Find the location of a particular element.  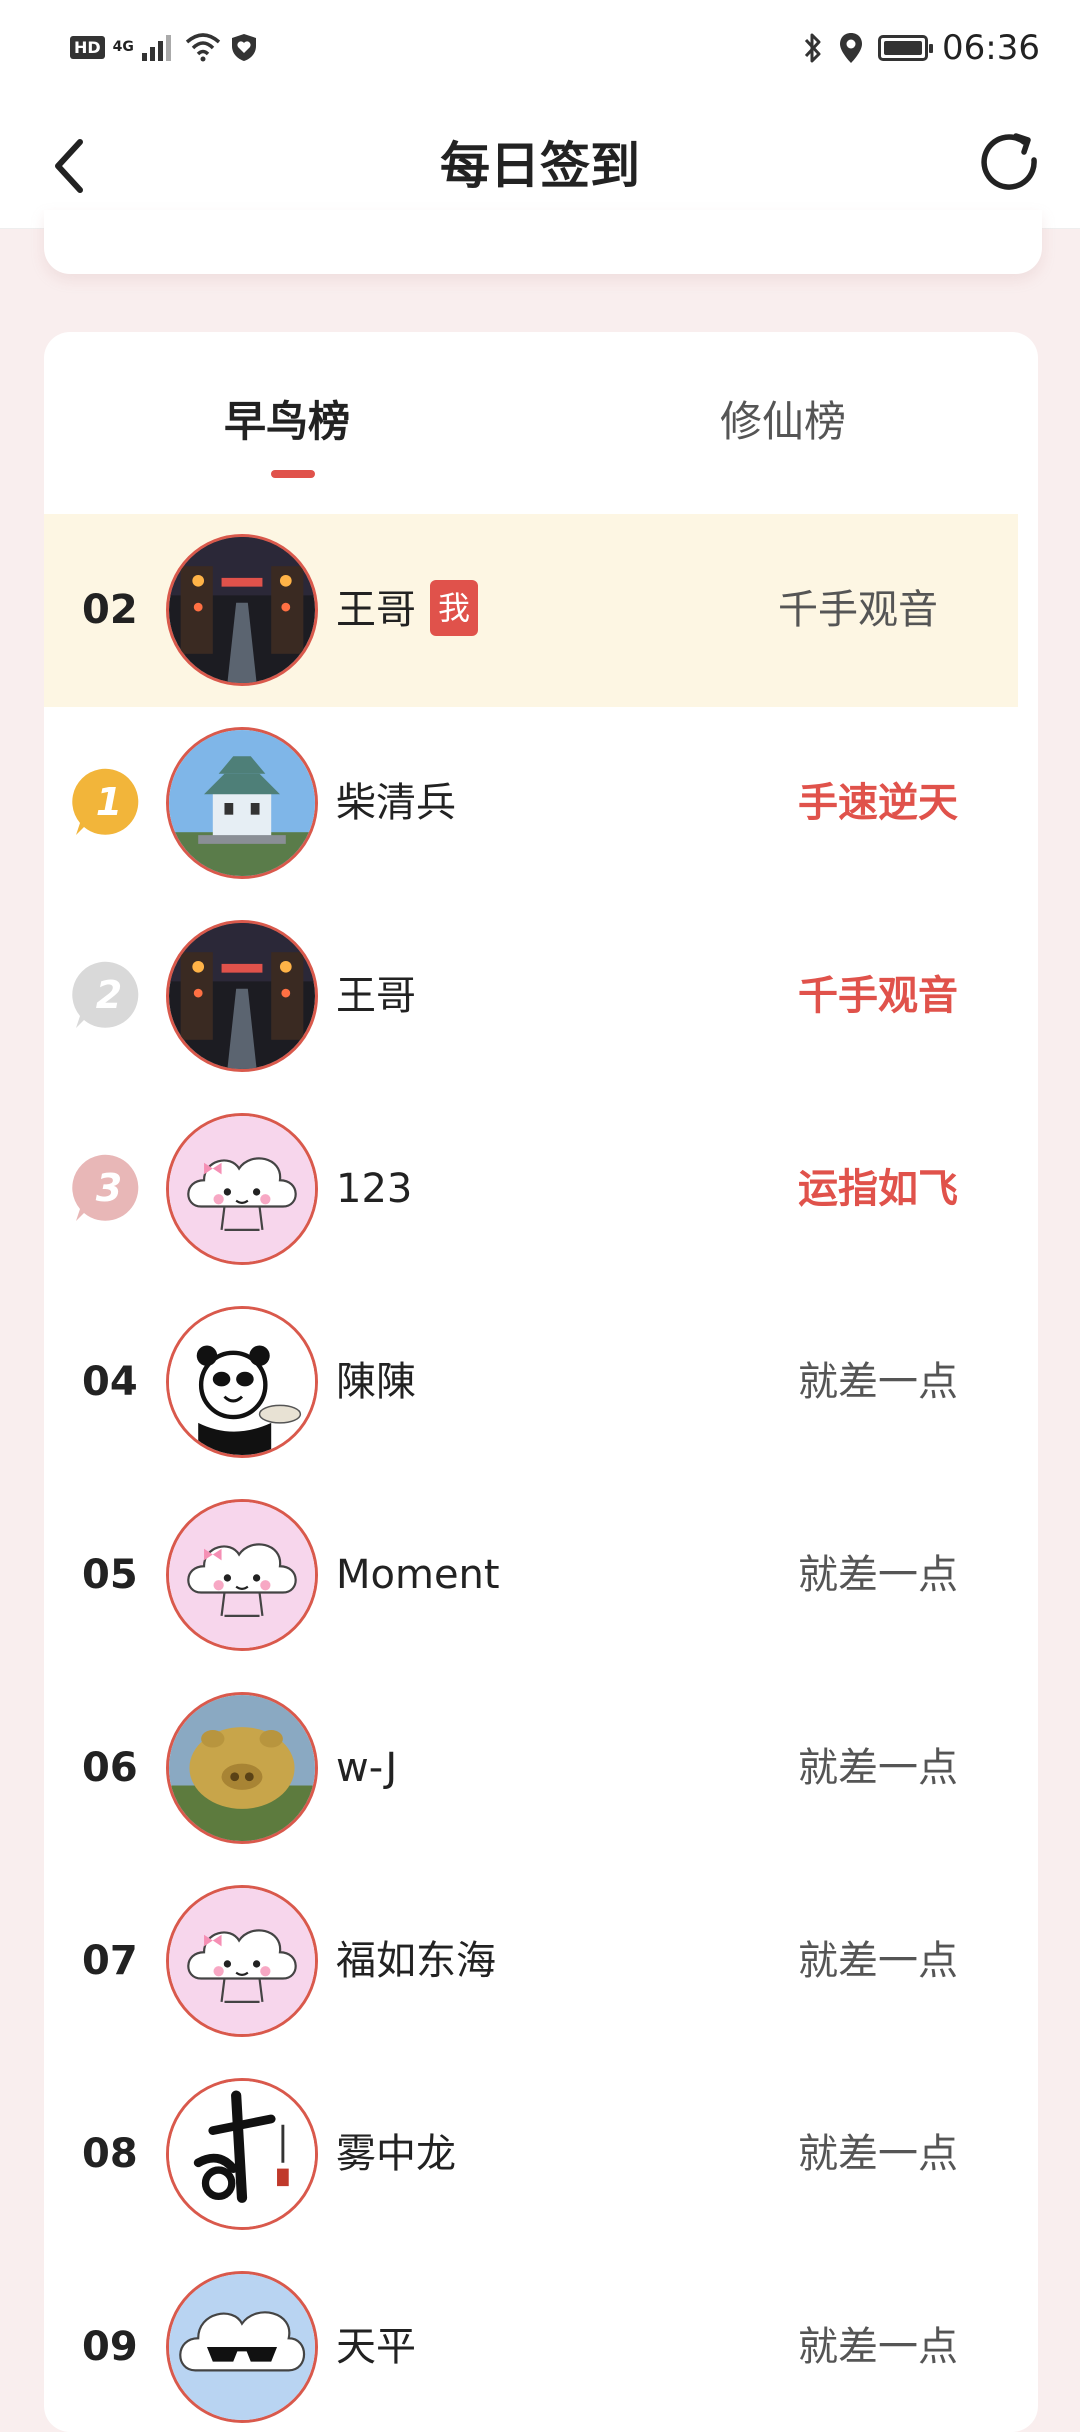

status-right: 06:36 is located at coordinates (921, 48).